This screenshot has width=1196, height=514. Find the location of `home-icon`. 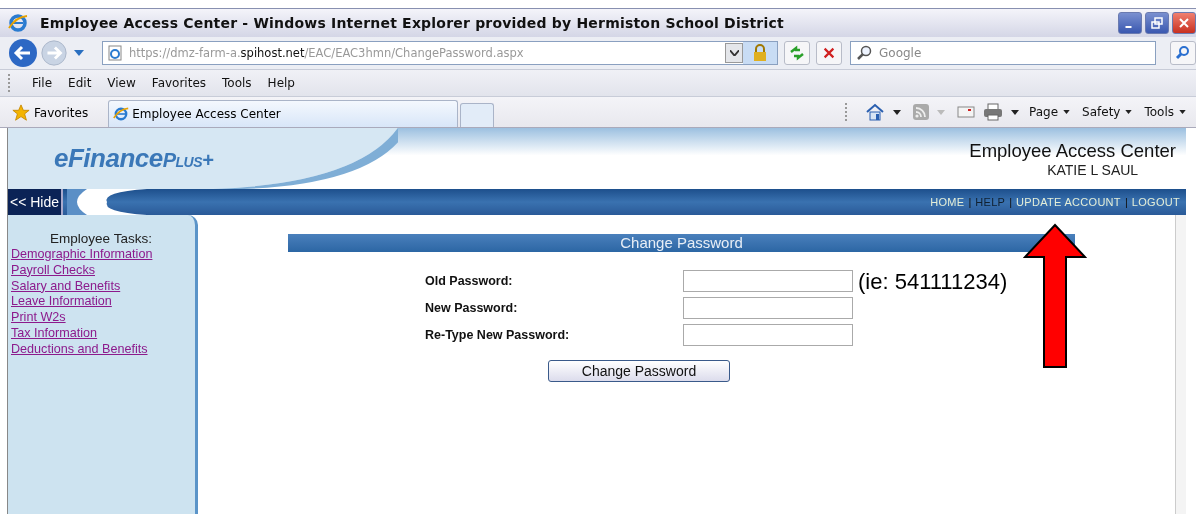

home-icon is located at coordinates (875, 112).